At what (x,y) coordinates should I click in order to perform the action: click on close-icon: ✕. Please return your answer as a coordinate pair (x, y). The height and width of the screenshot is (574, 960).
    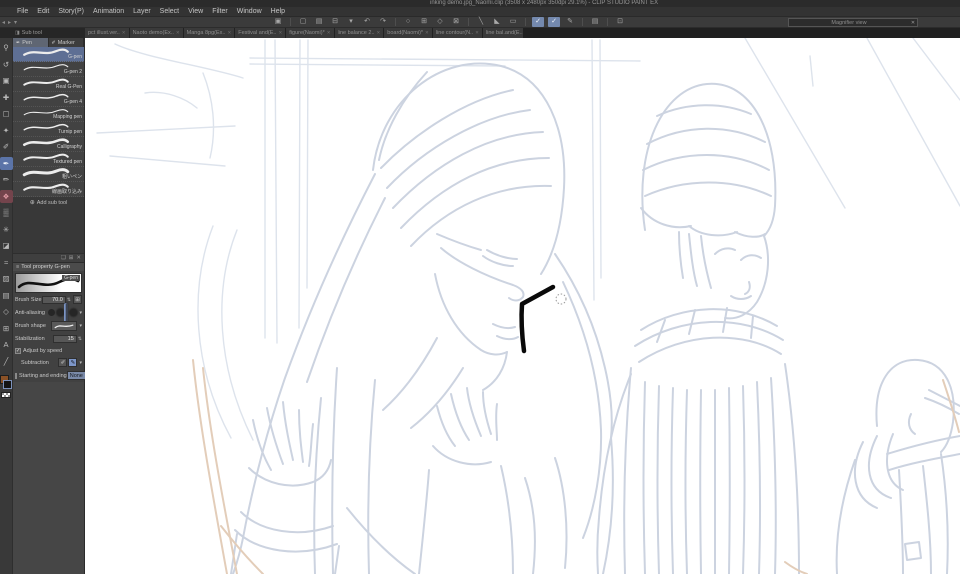
    Looking at the image, I should click on (913, 23).